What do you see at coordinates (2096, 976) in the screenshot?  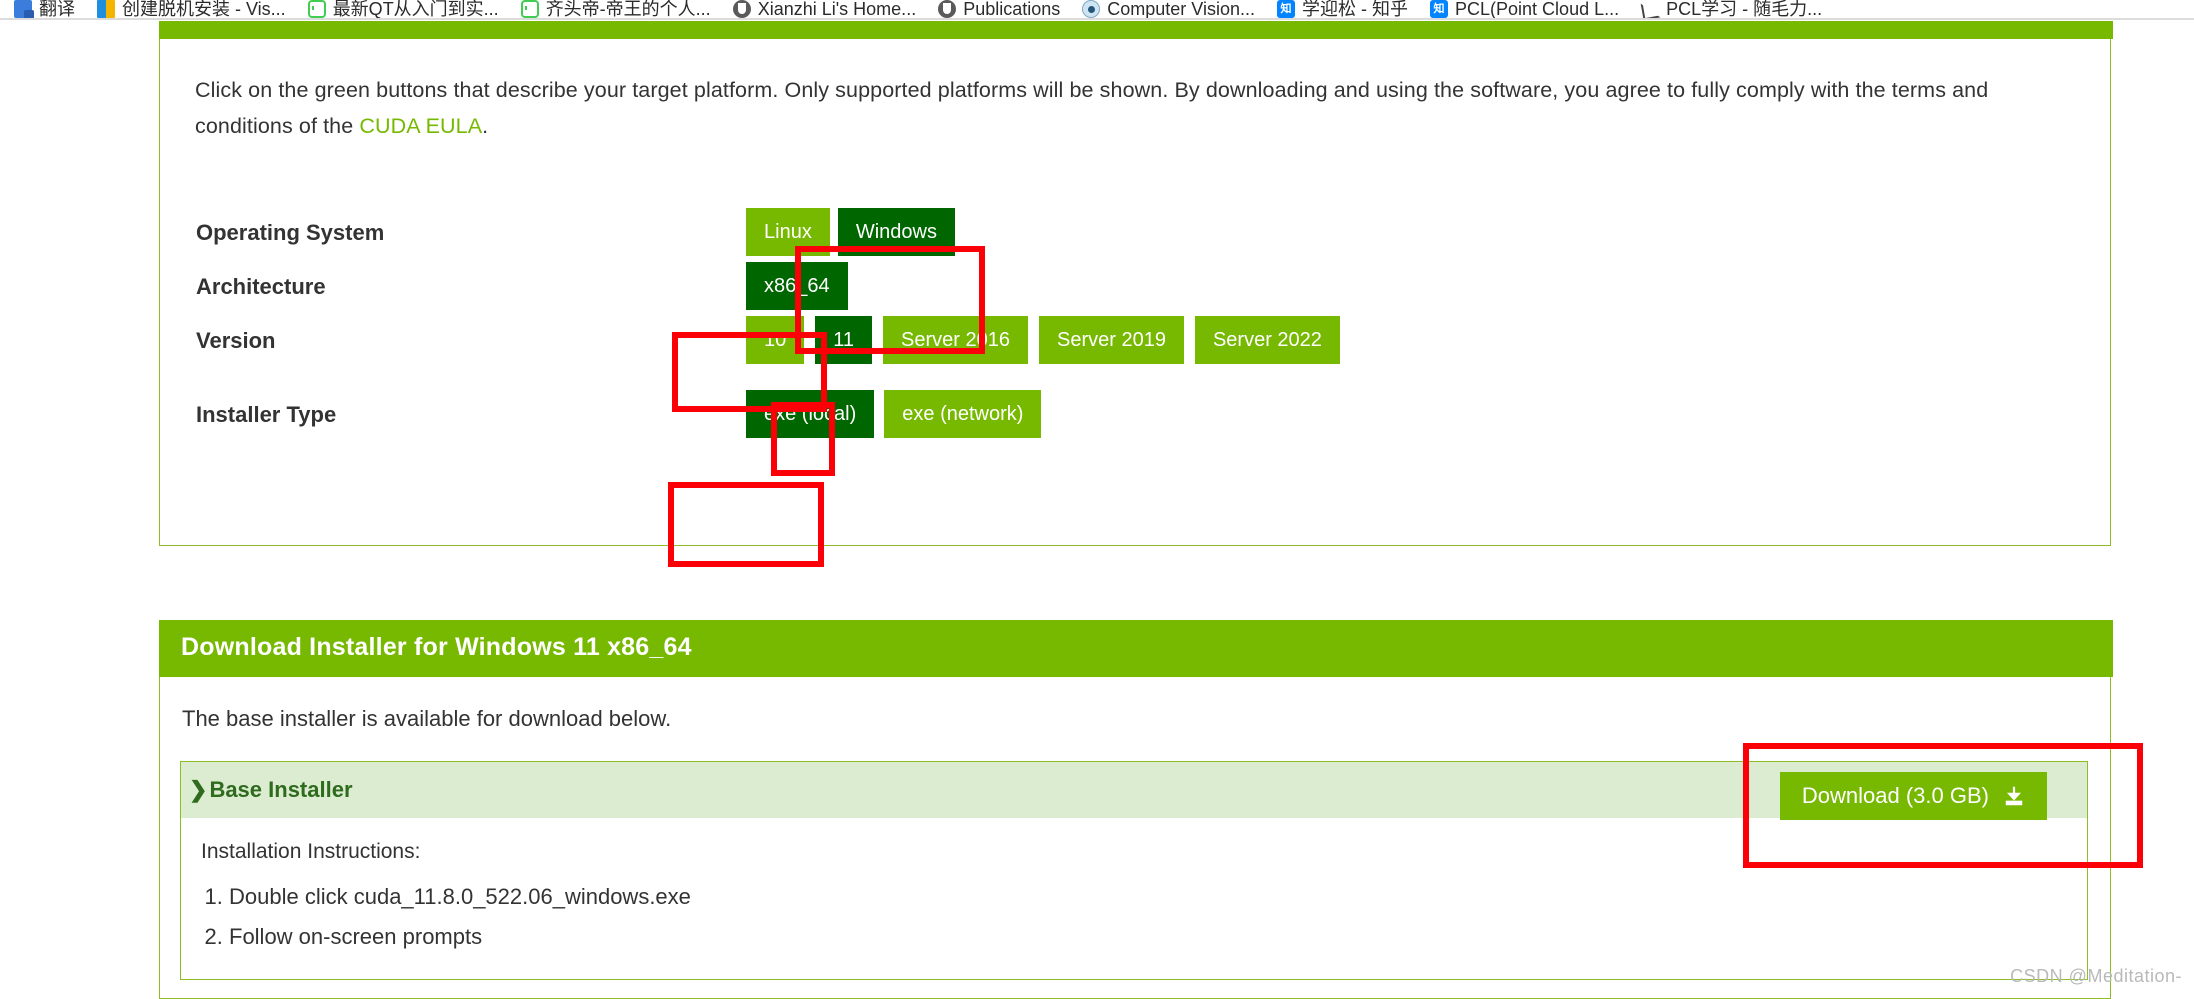 I see `csdn-watermark: CSDN @Meditation-` at bounding box center [2096, 976].